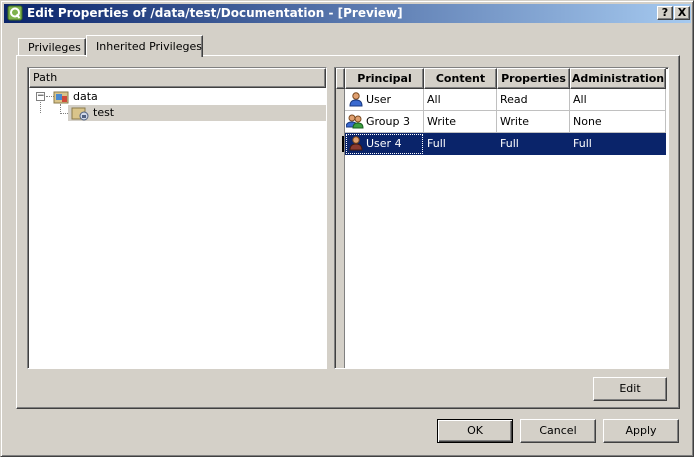  What do you see at coordinates (533, 78) in the screenshot?
I see `column-header-properties: Properties` at bounding box center [533, 78].